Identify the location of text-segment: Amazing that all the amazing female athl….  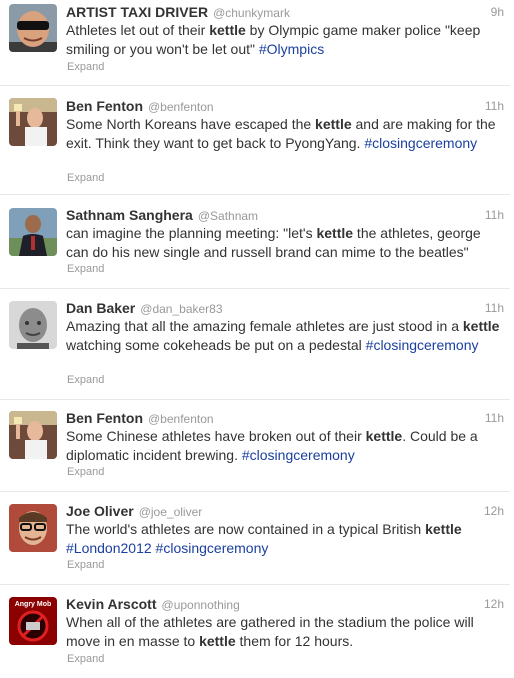
(264, 326).